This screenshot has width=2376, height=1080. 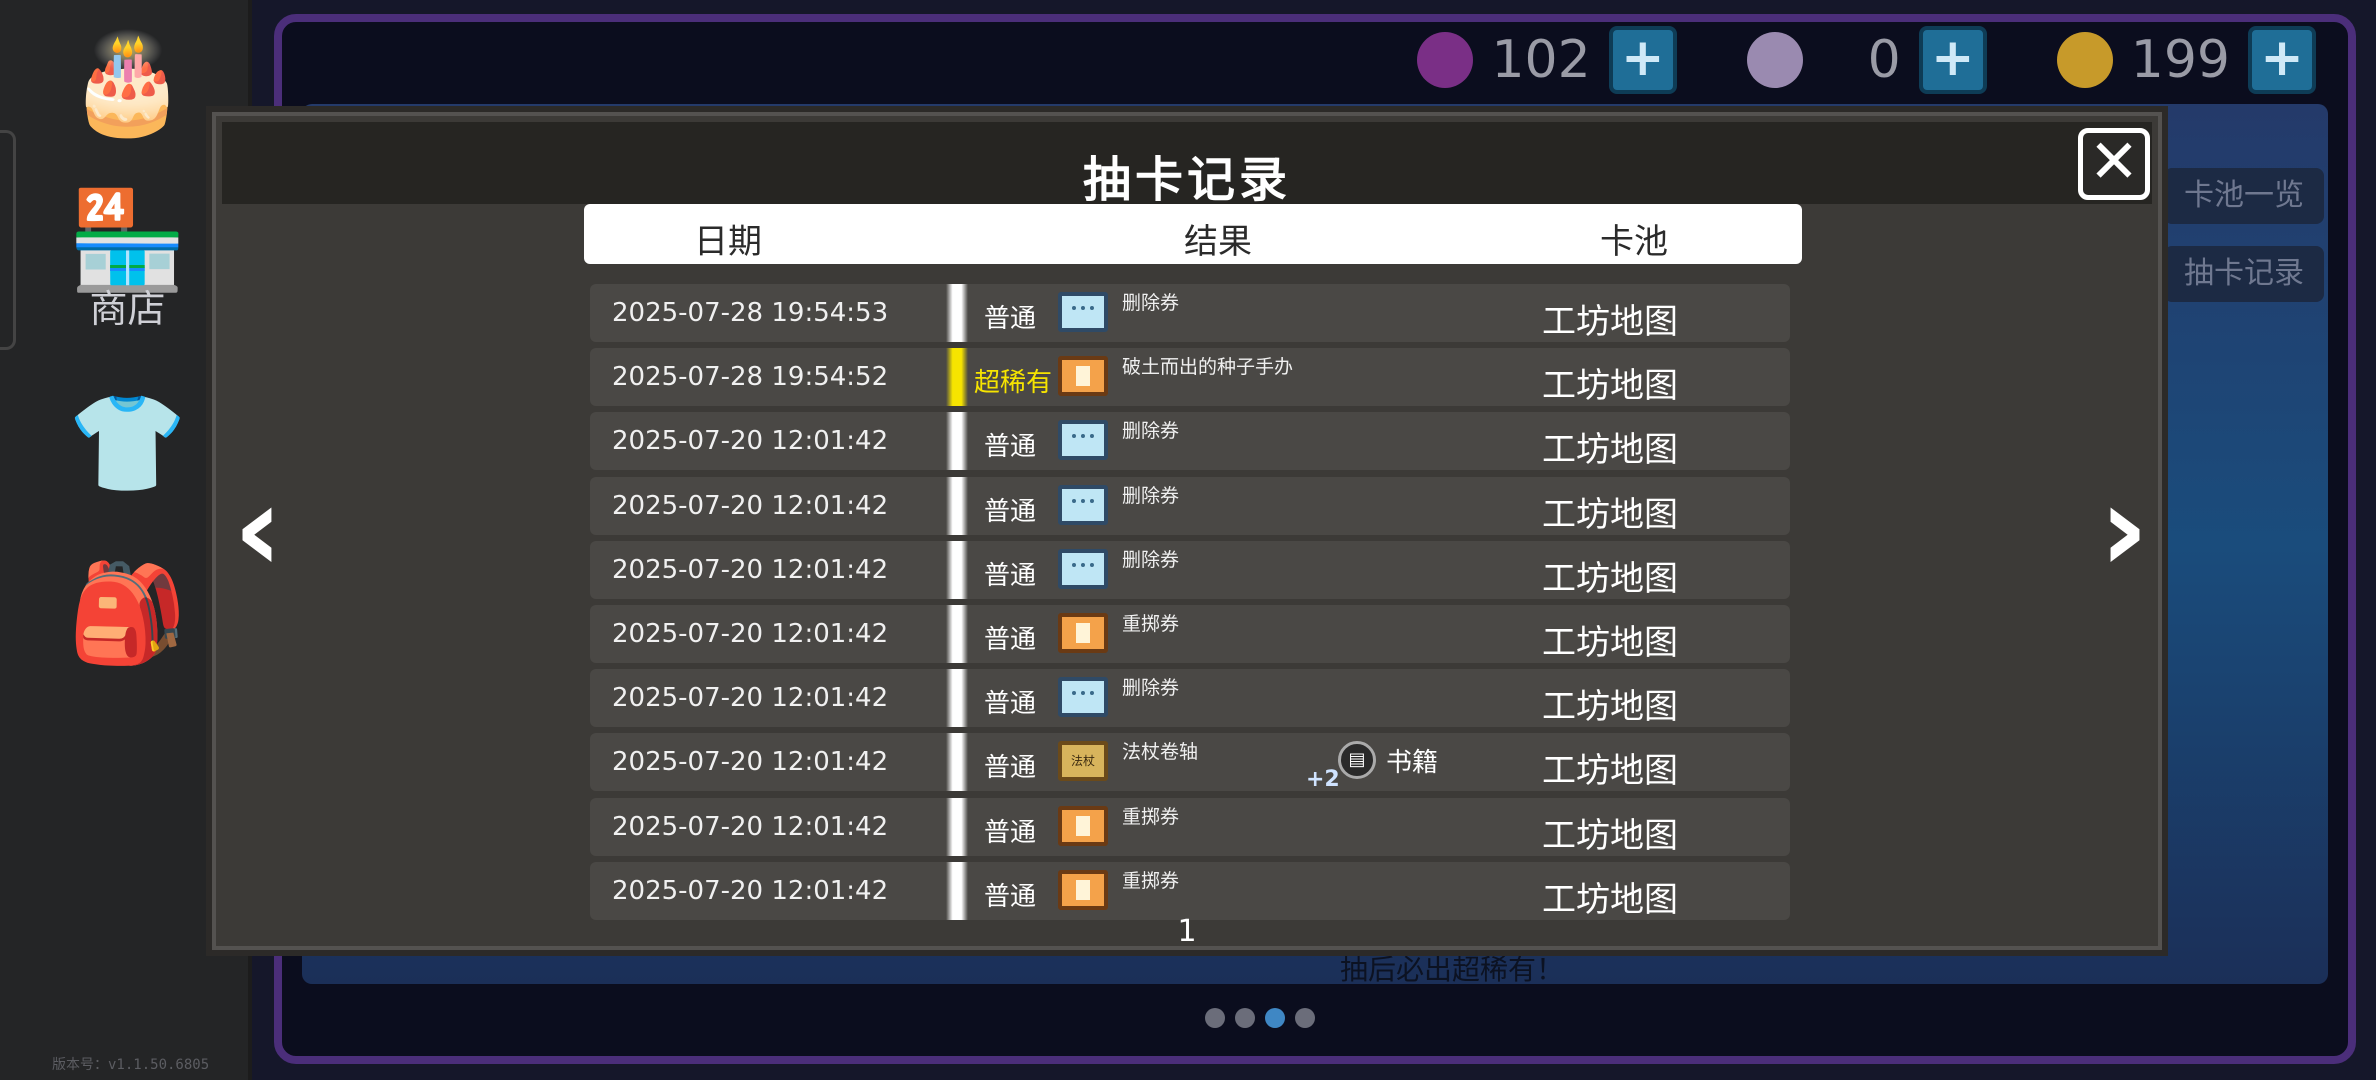 I want to click on chevron-right-icon: ›, so click(x=2124, y=529).